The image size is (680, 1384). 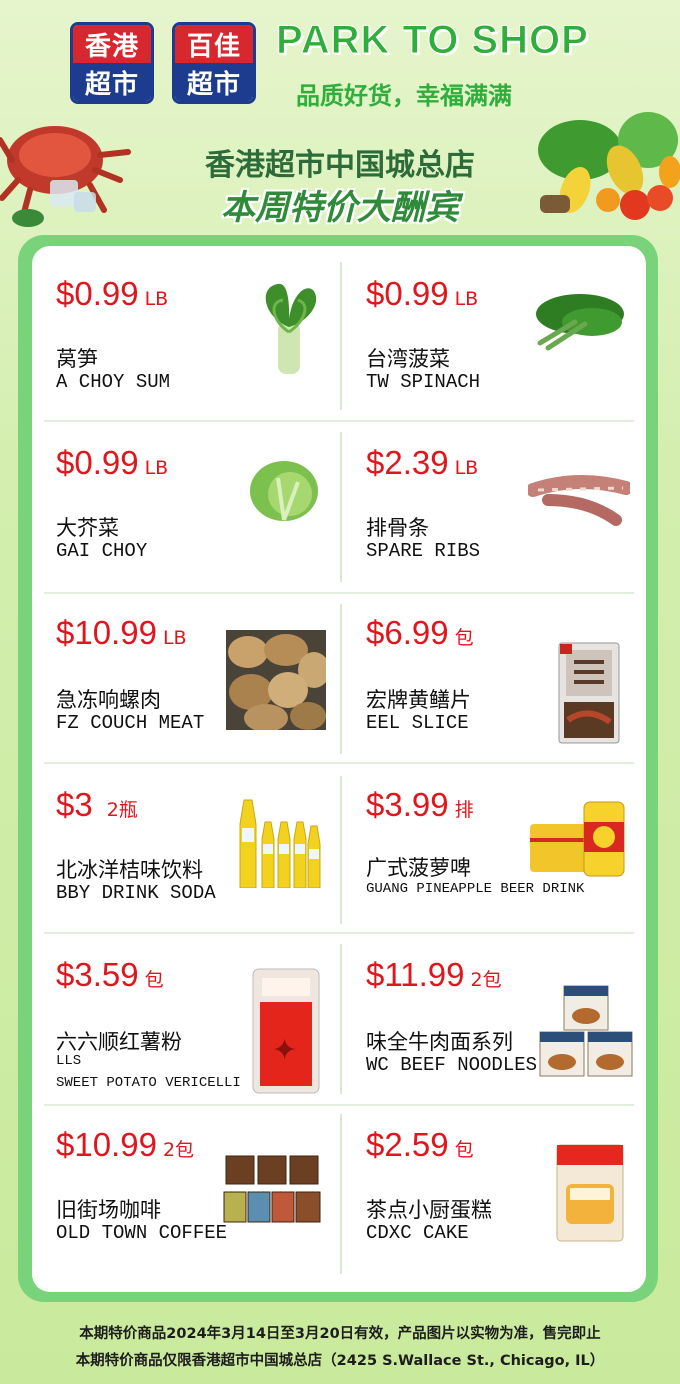 I want to click on price-tag: $6.99 包, so click(x=420, y=633).